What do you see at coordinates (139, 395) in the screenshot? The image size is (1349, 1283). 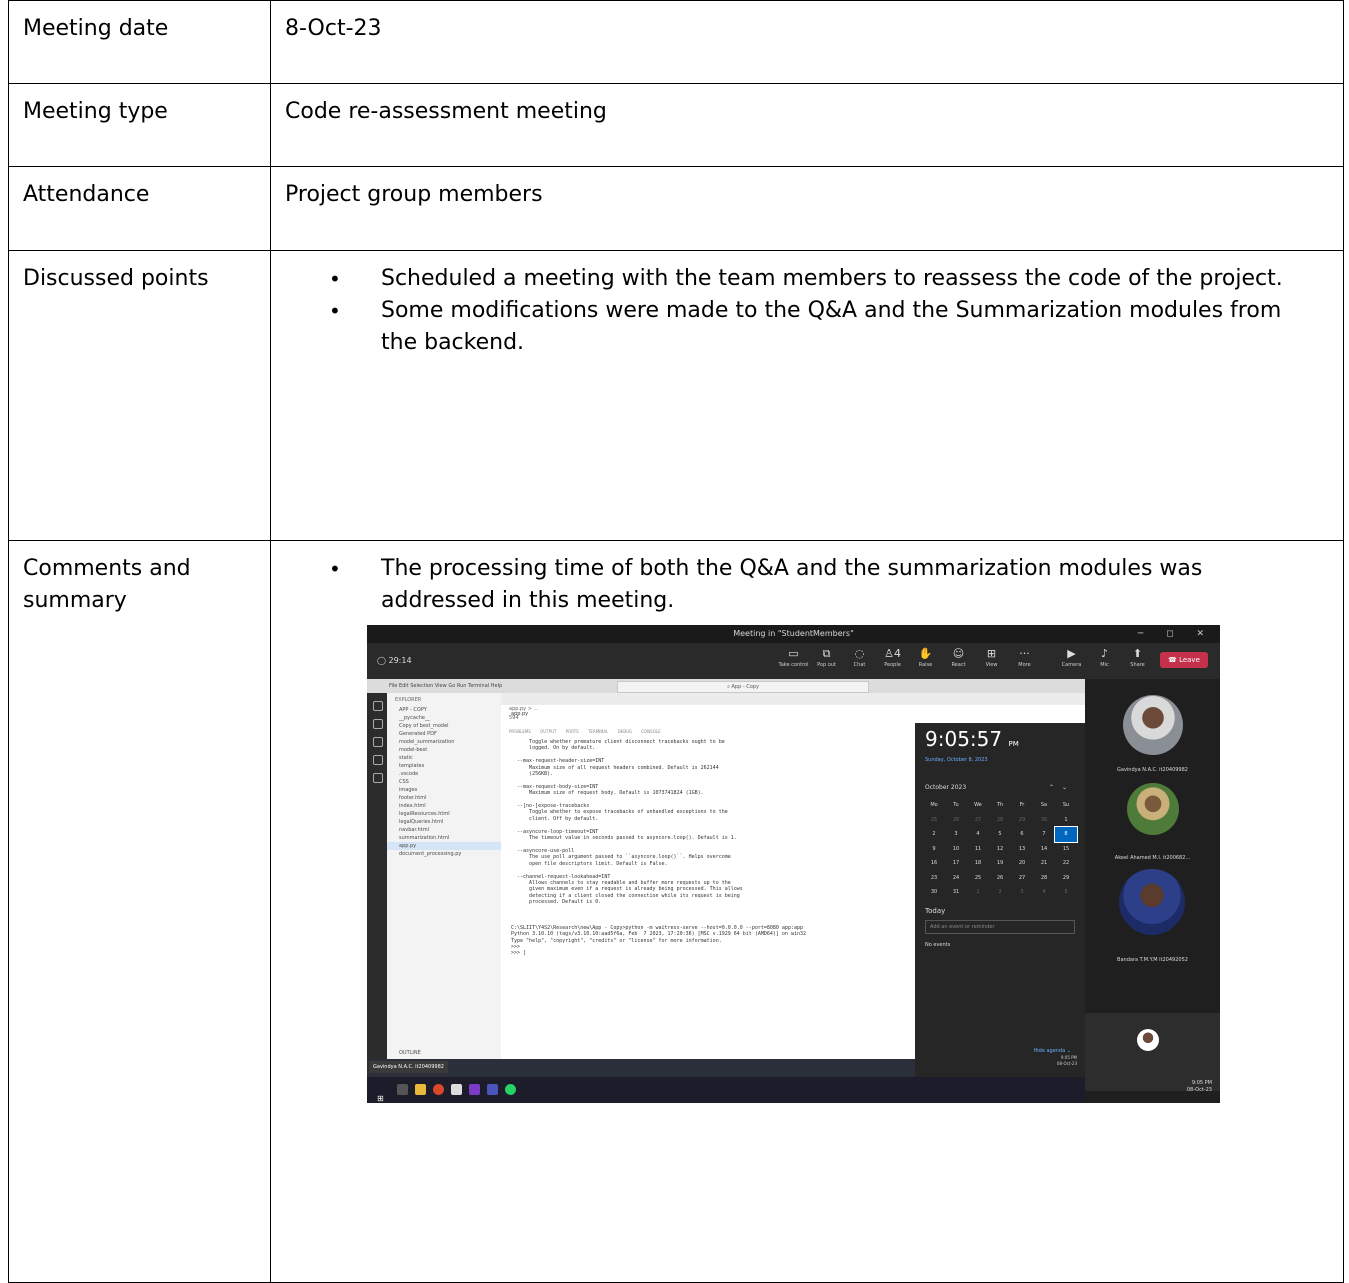 I see `discussed-points-label: Discussed points` at bounding box center [139, 395].